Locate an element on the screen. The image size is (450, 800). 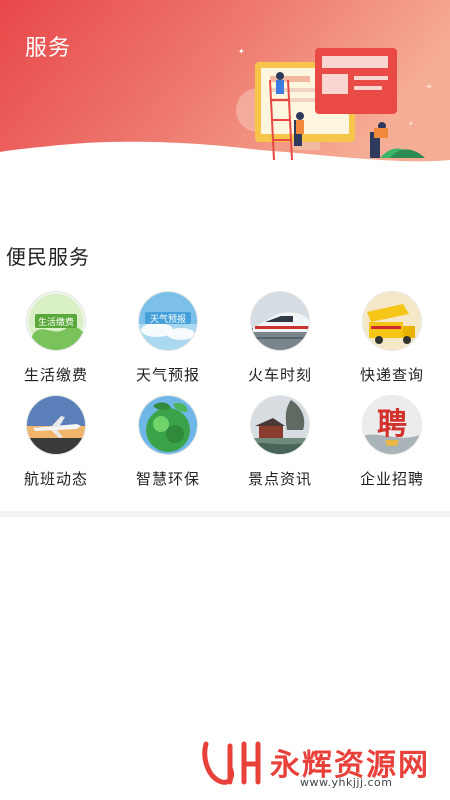
bill-payment-icon: 生活缴费 is located at coordinates (56, 321).